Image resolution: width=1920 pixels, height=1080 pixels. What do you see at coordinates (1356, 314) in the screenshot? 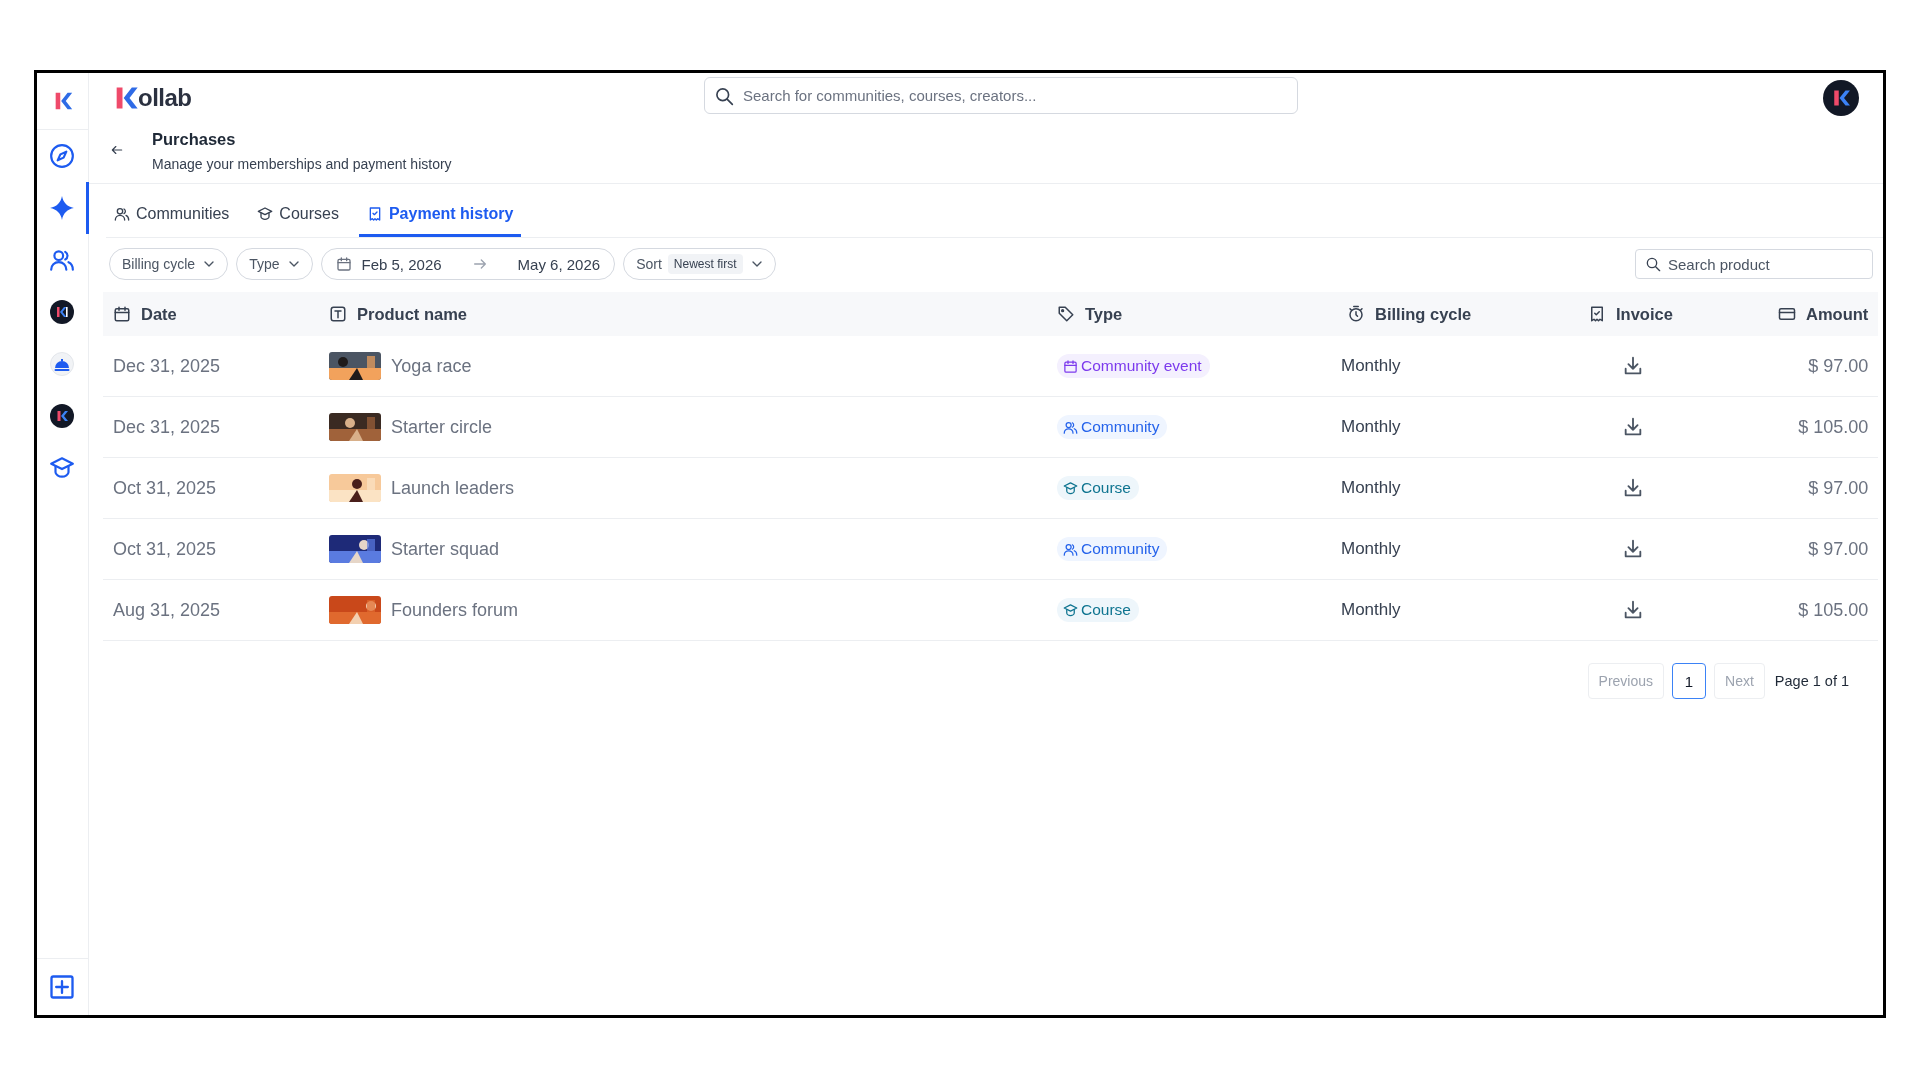
I see `timer-icon` at bounding box center [1356, 314].